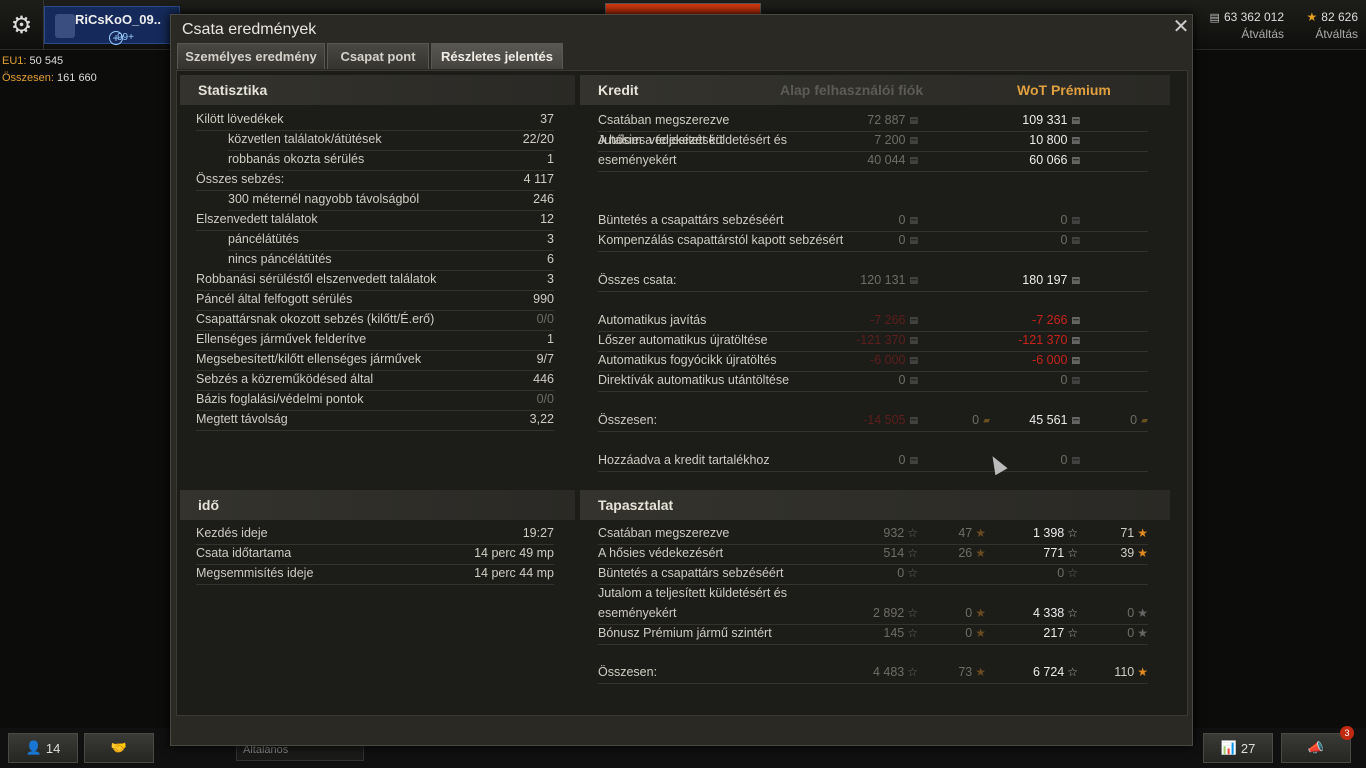  Describe the element at coordinates (1339, 17) in the screenshot. I see `gold-value: 82 626` at that location.